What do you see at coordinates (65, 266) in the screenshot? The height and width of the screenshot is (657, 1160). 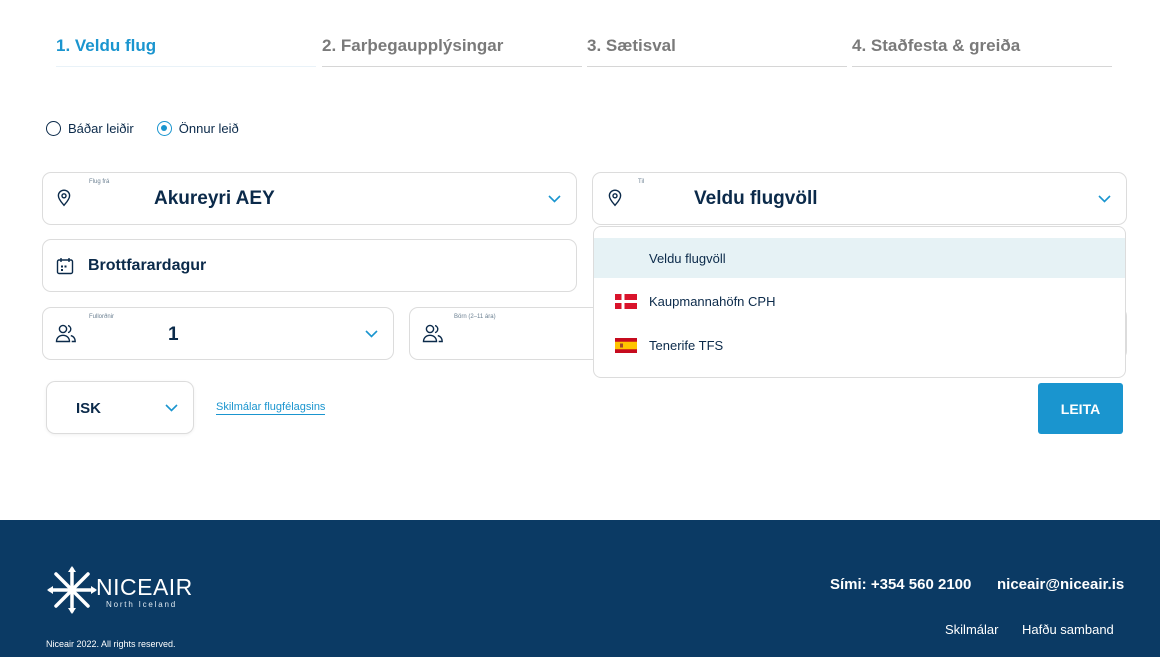 I see `calendar-icon` at bounding box center [65, 266].